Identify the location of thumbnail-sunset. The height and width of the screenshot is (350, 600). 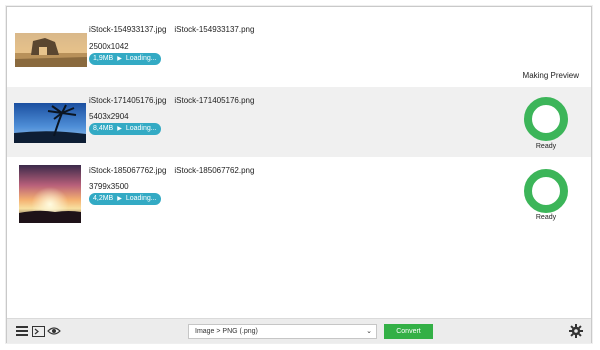
(50, 194).